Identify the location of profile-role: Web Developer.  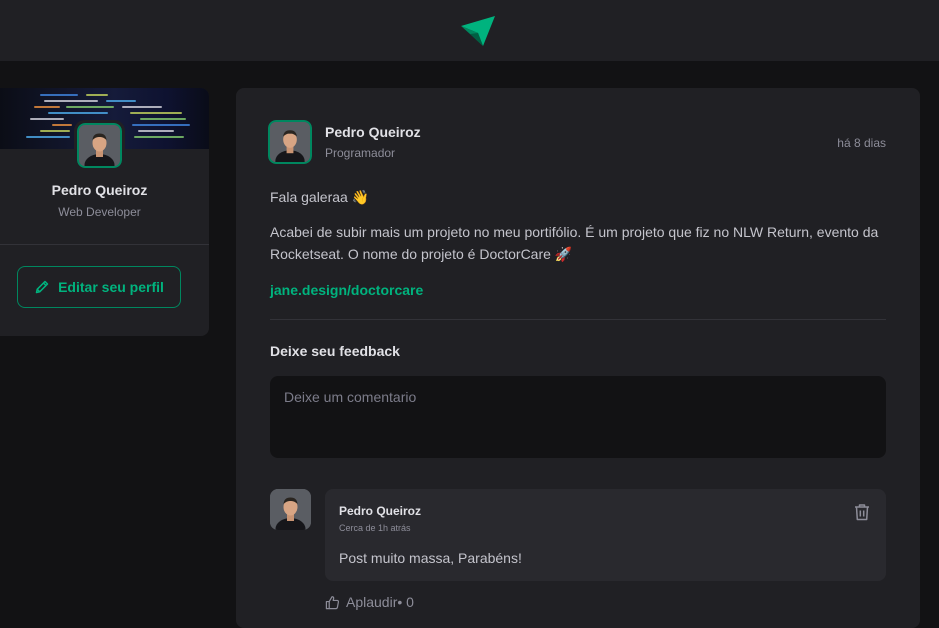
(99, 212).